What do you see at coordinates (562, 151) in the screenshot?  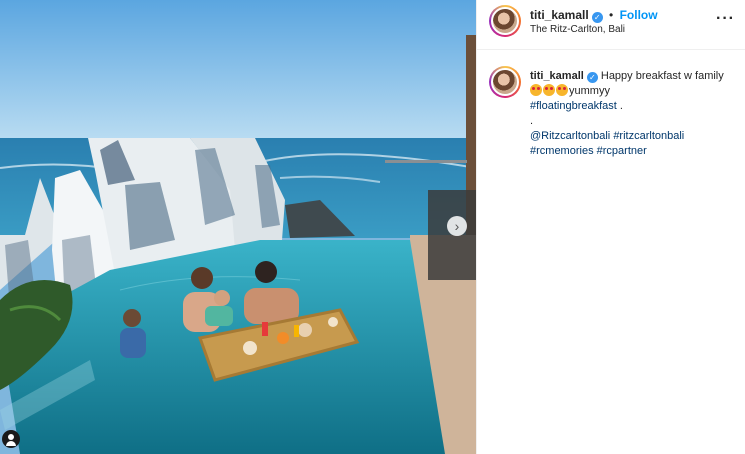 I see `hashtag-link: #rcmemories` at bounding box center [562, 151].